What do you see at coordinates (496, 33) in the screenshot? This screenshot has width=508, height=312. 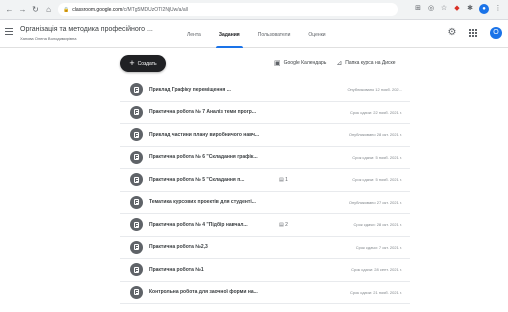 I see `avatar: О` at bounding box center [496, 33].